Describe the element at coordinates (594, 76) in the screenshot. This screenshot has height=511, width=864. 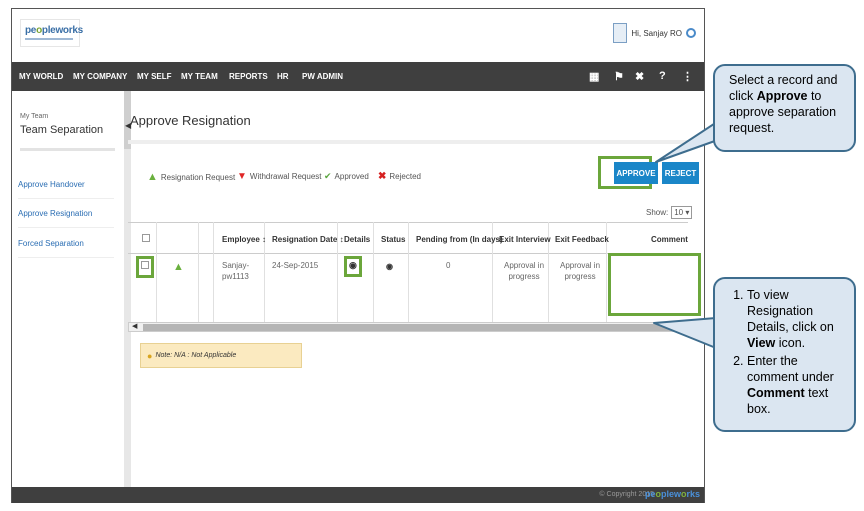
I see `book-icon: ▦` at that location.